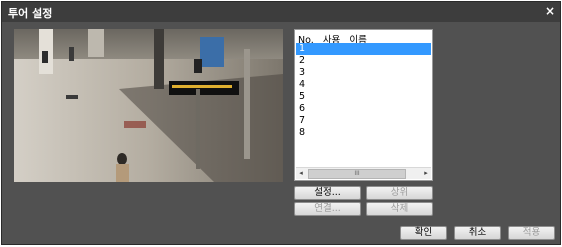 This screenshot has width=562, height=247. Describe the element at coordinates (426, 173) in the screenshot. I see `scroll-right-icon: ▸` at that location.